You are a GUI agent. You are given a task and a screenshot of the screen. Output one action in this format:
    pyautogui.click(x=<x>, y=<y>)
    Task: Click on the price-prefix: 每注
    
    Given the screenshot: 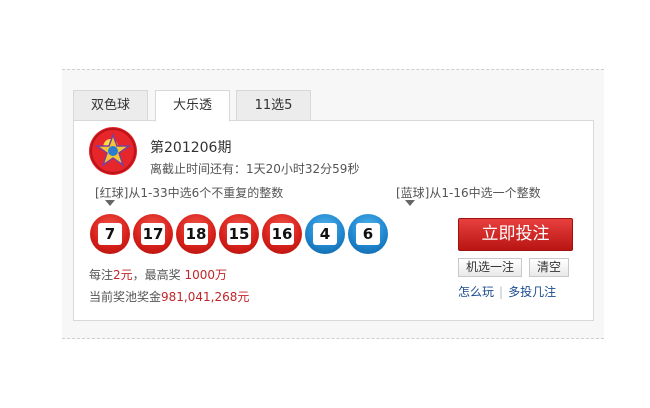 What is the action you would take?
    pyautogui.click(x=101, y=275)
    